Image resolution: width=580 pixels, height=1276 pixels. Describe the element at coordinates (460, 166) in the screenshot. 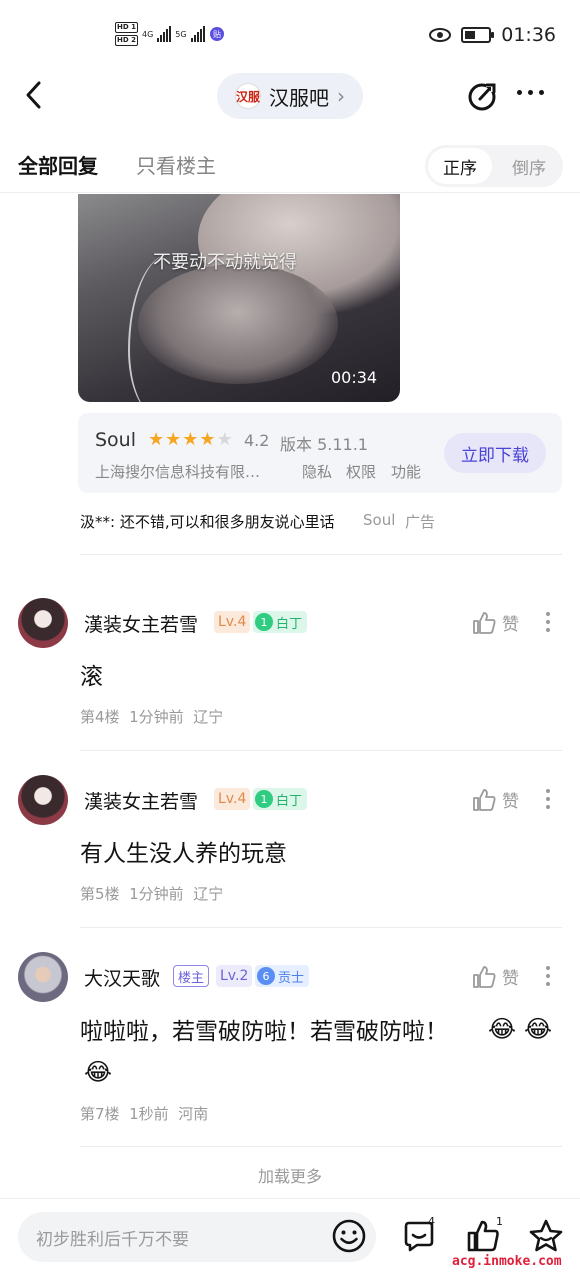

I see `order-asc-button: 正序` at that location.